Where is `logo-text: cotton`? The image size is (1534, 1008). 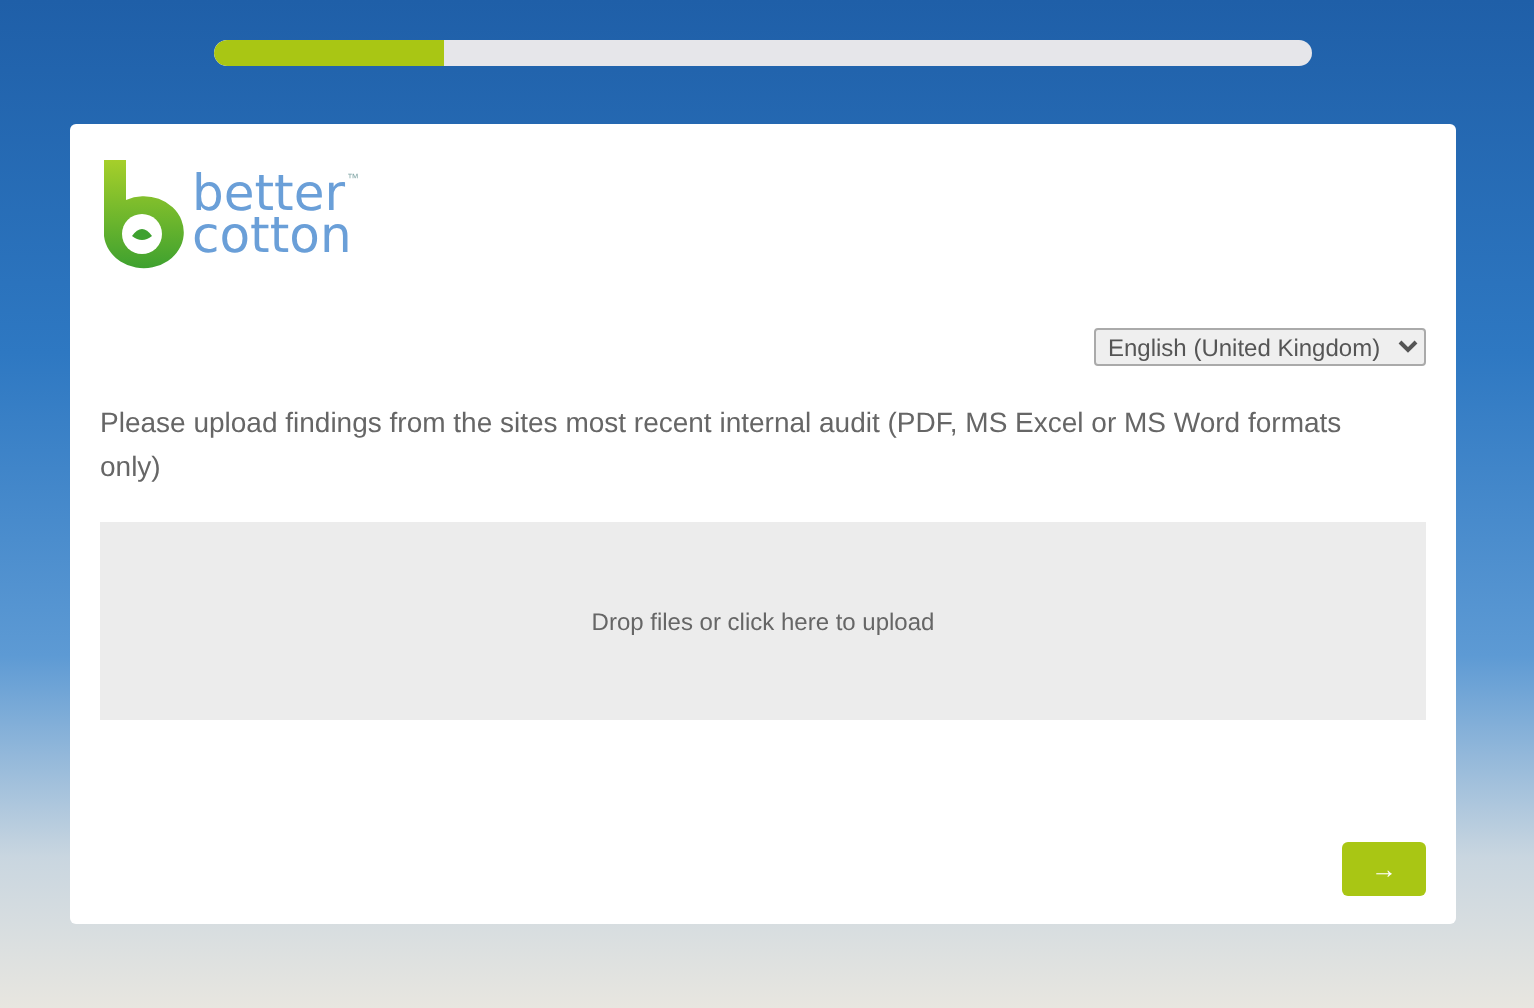 logo-text: cotton is located at coordinates (273, 235).